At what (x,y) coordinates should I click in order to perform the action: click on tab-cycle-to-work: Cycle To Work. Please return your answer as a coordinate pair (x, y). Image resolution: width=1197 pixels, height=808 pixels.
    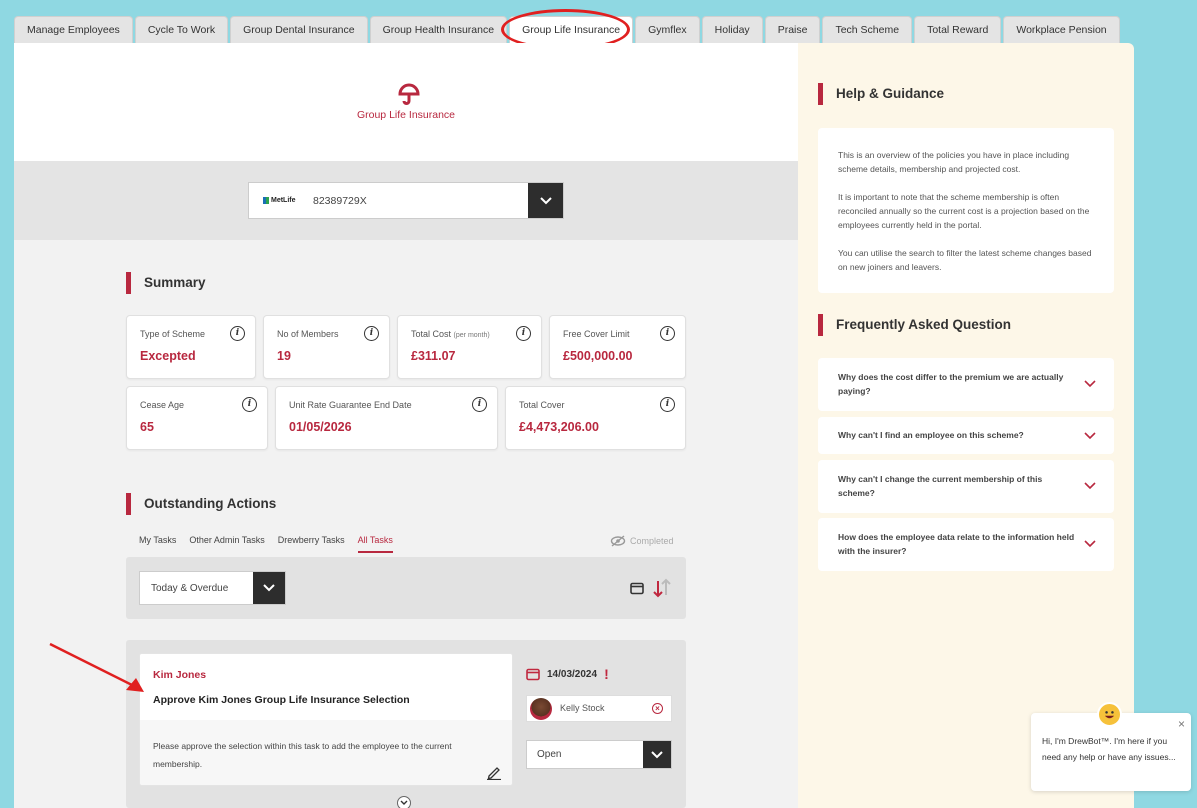
    Looking at the image, I should click on (181, 29).